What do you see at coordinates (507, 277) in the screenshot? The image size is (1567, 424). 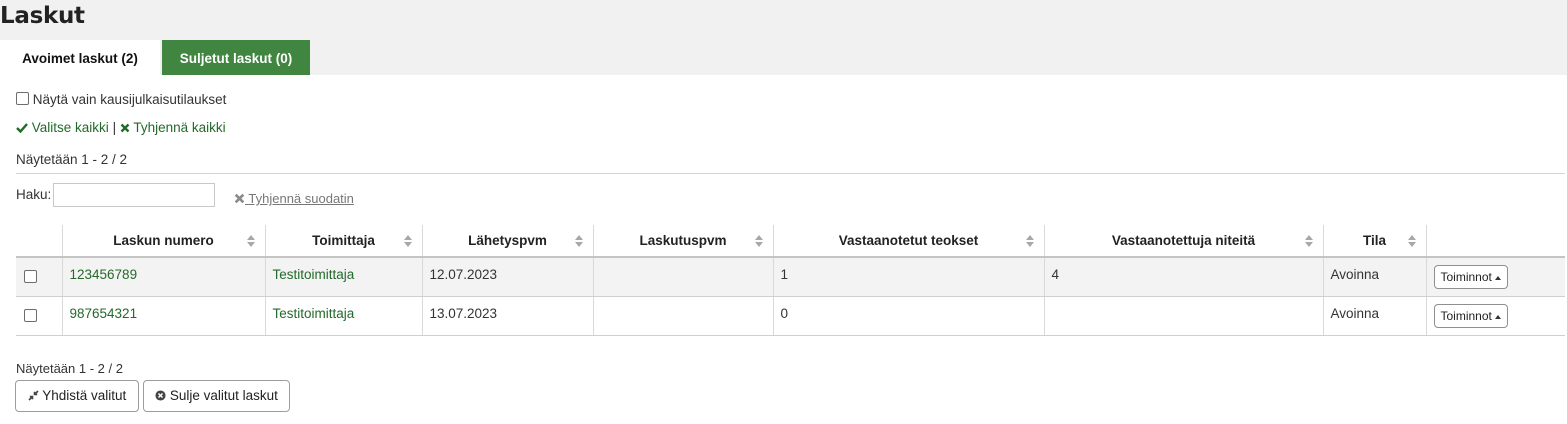 I see `shipping-date-cell: 12.07.2023` at bounding box center [507, 277].